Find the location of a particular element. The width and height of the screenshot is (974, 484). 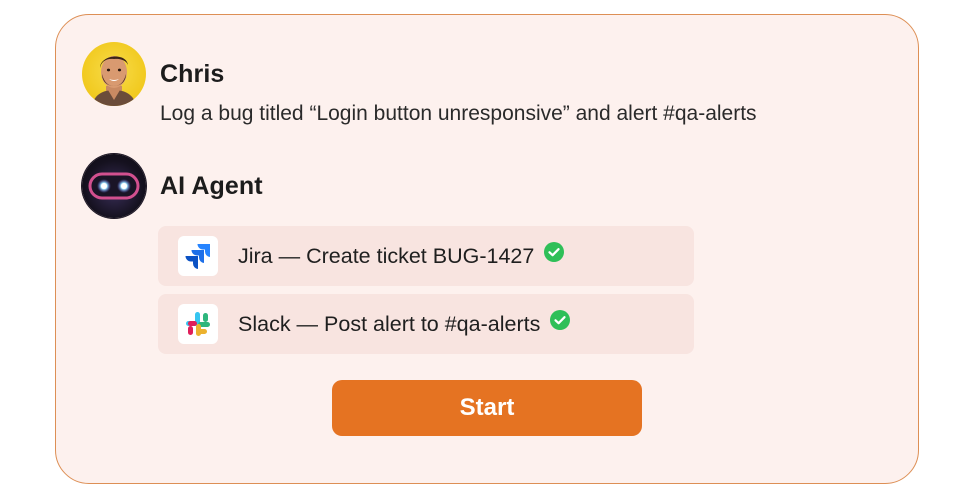

slack-icon is located at coordinates (198, 324).